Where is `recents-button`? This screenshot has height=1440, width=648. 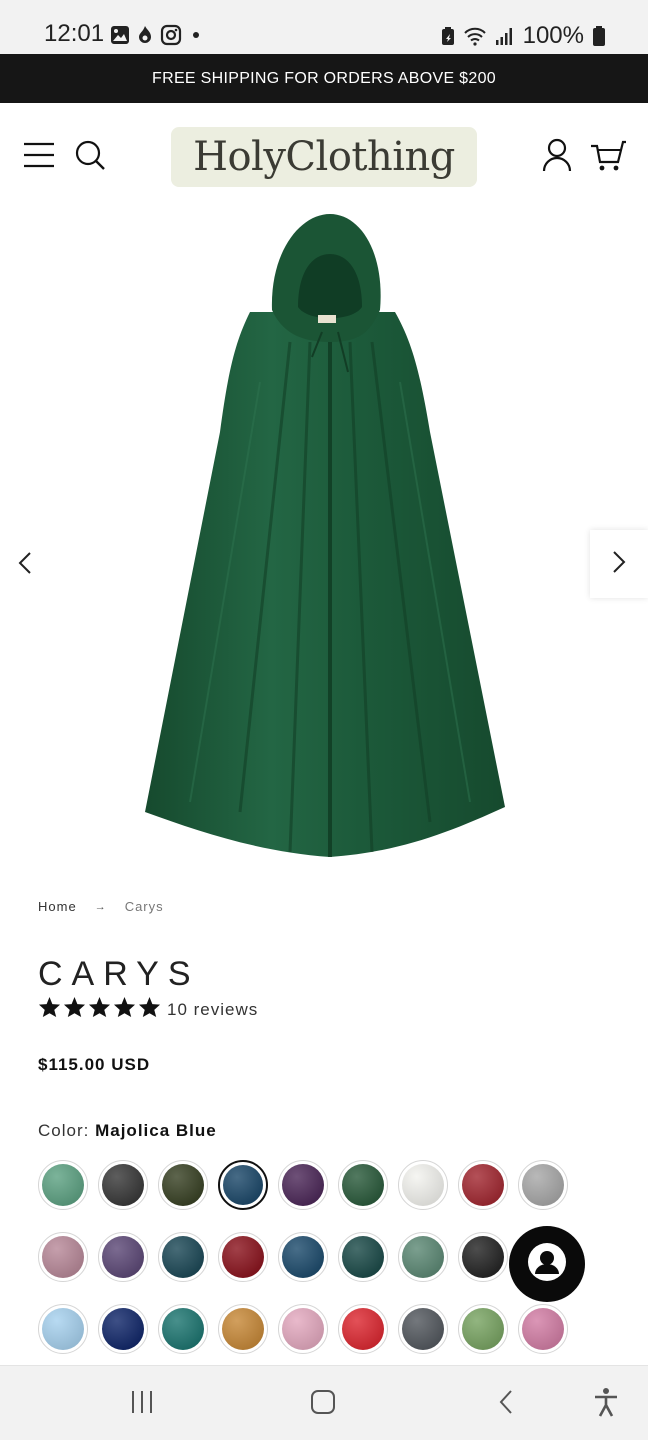 recents-button is located at coordinates (142, 1404).